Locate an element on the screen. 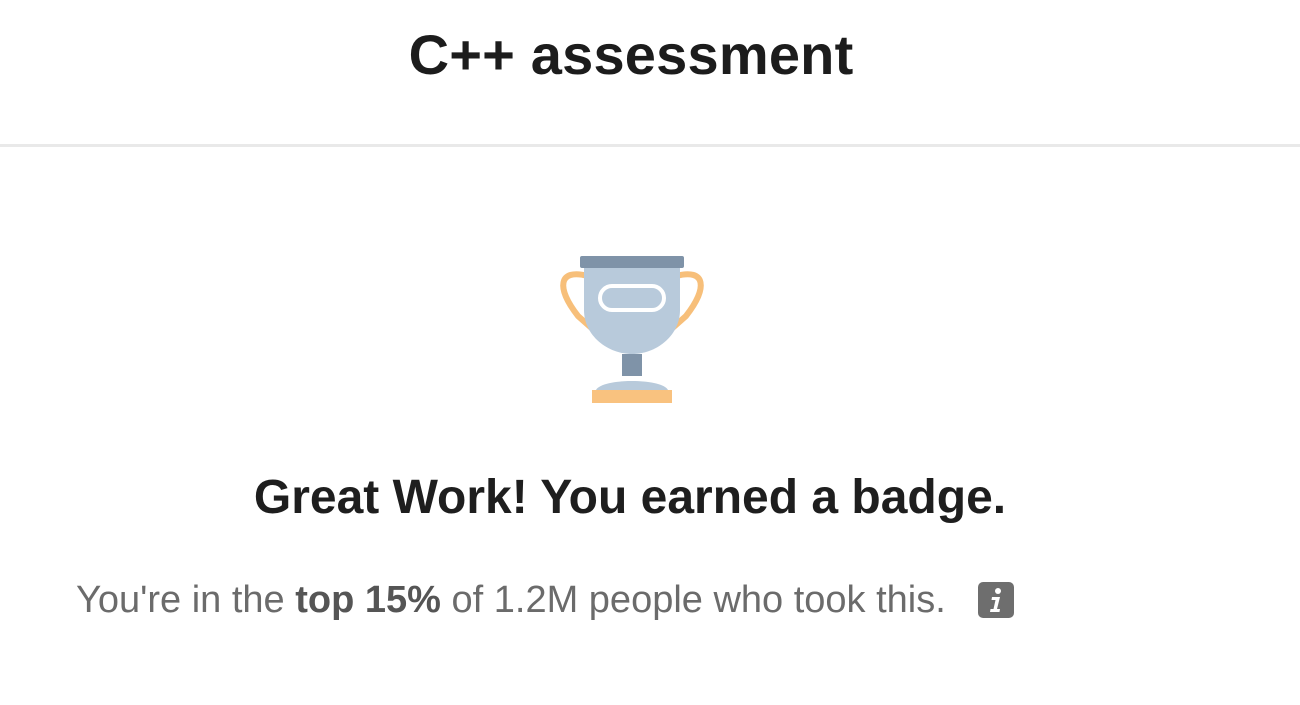  summary-prefix: You're in the is located at coordinates (186, 599).